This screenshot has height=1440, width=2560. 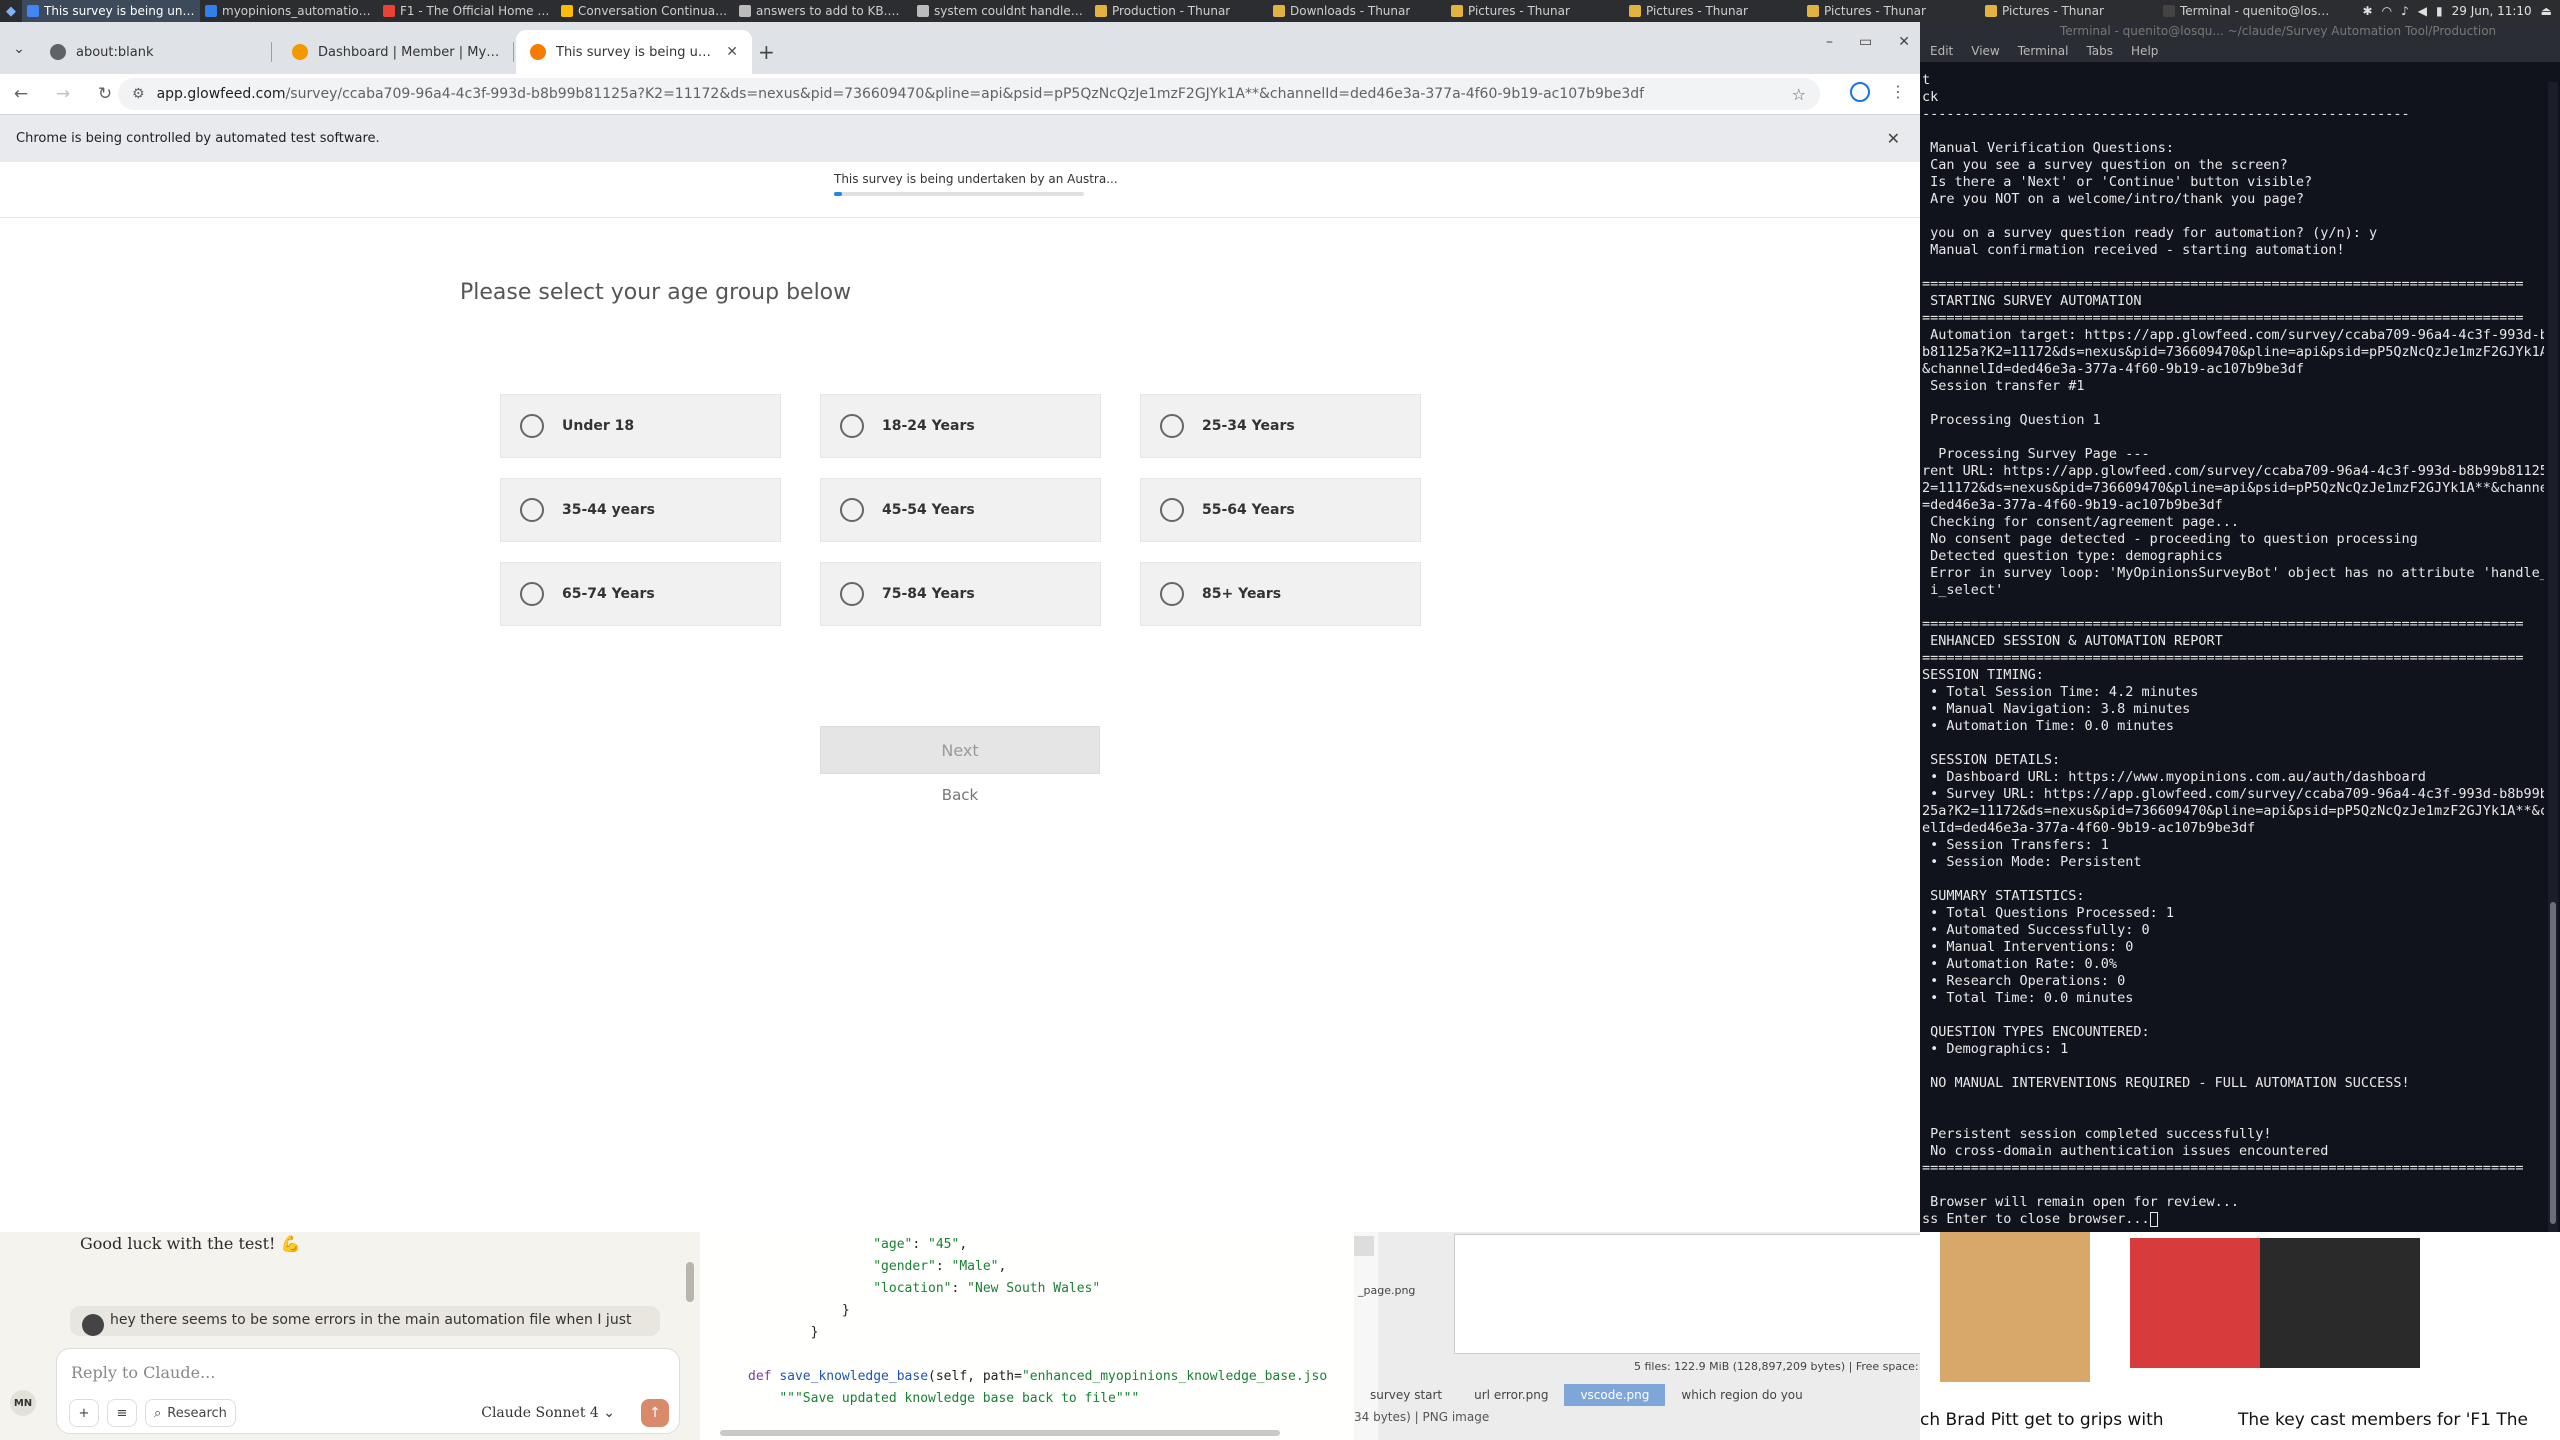 What do you see at coordinates (11, 11) in the screenshot?
I see `app-menu-icon: ◆` at bounding box center [11, 11].